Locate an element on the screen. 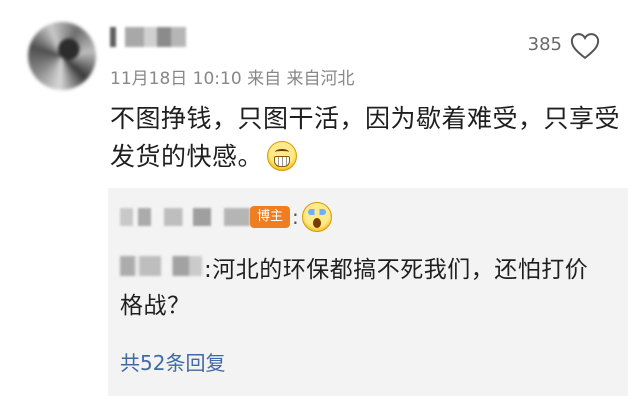 The height and width of the screenshot is (403, 640). avatar is located at coordinates (62, 56).